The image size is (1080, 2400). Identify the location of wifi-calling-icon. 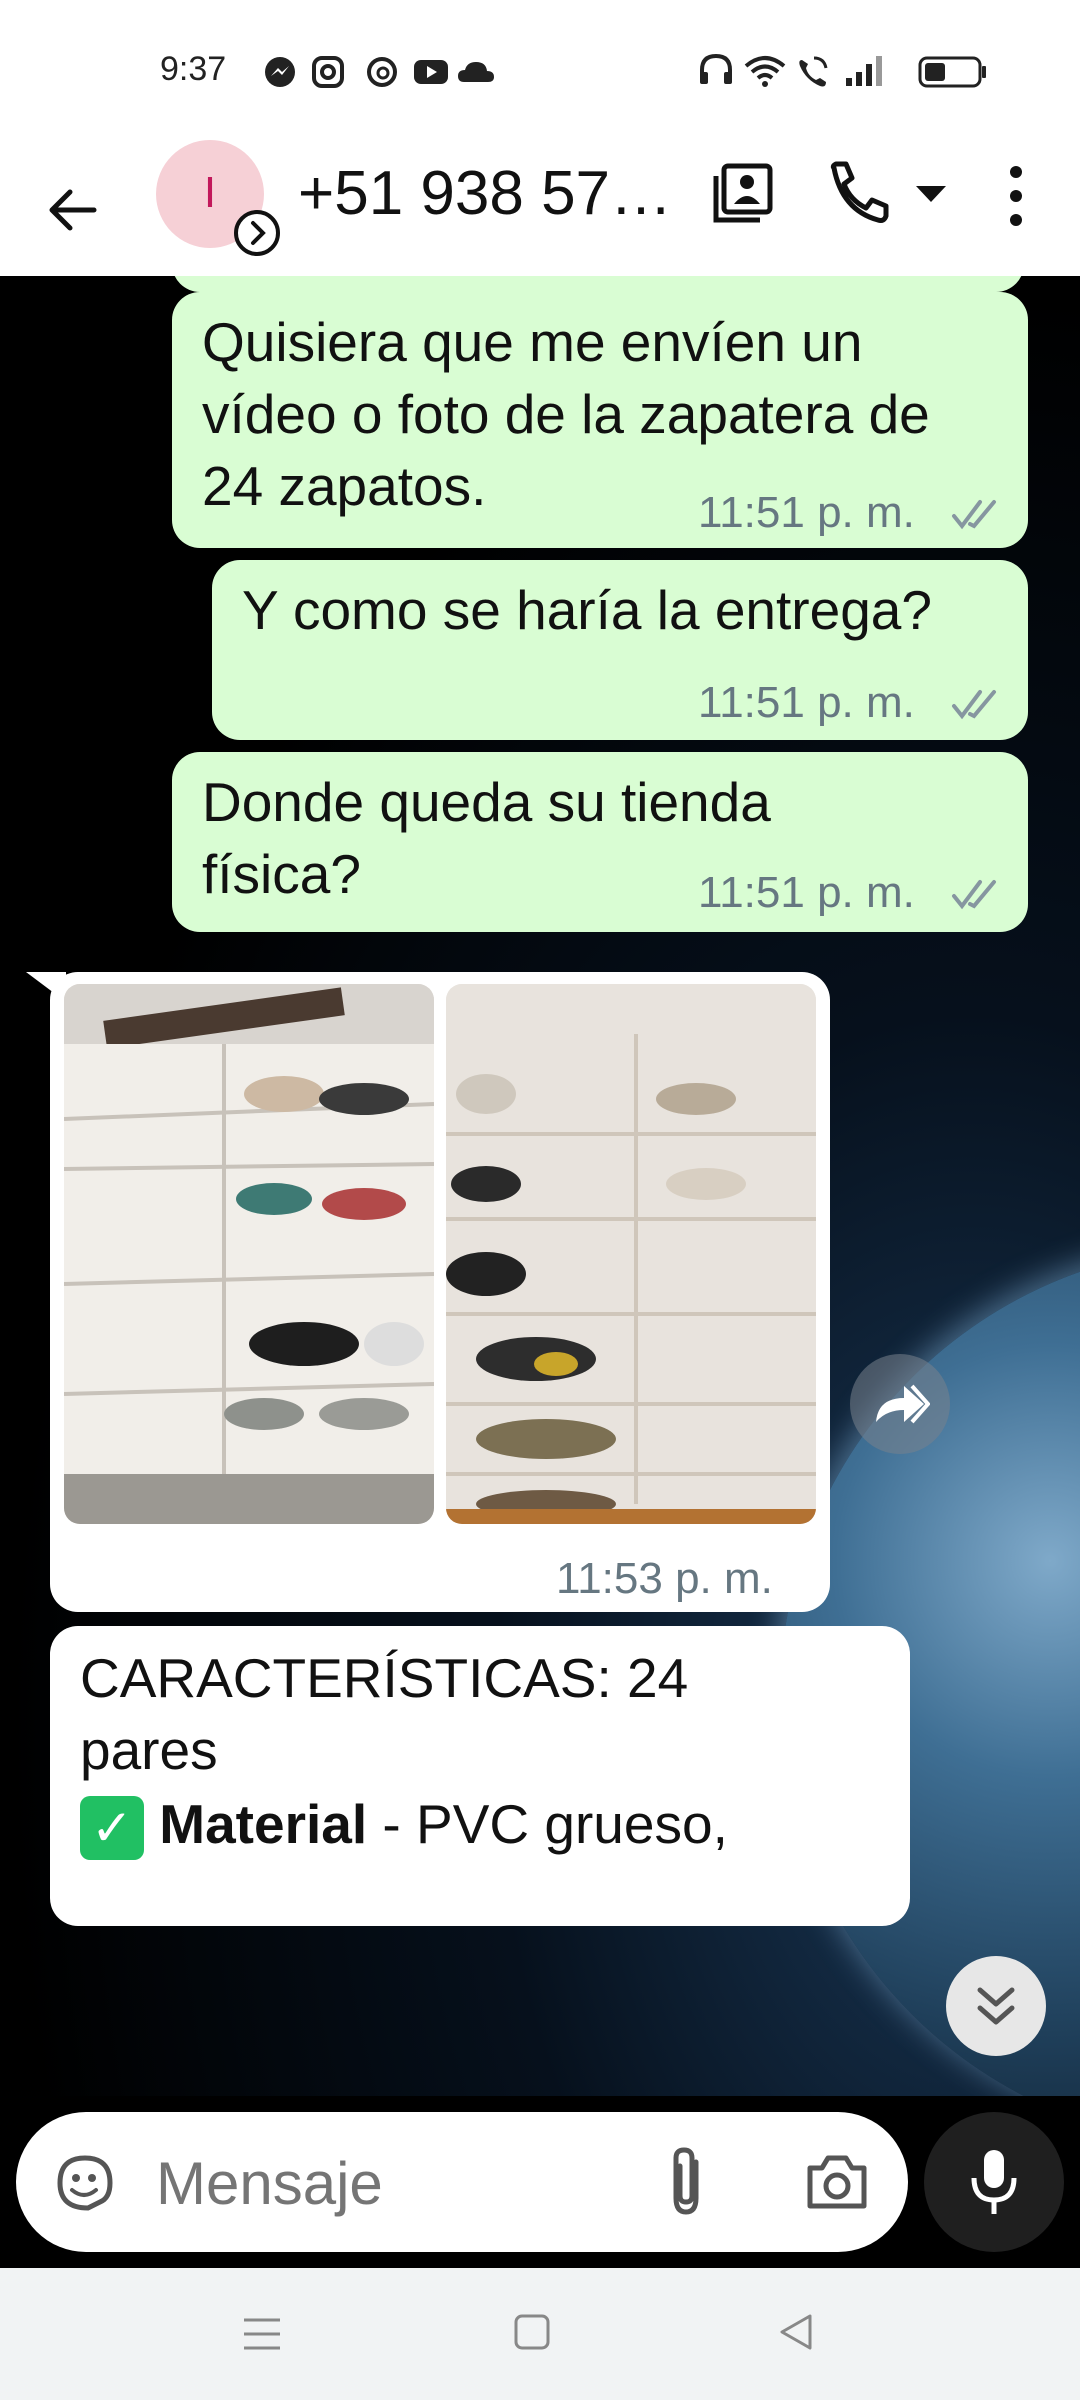
(813, 71).